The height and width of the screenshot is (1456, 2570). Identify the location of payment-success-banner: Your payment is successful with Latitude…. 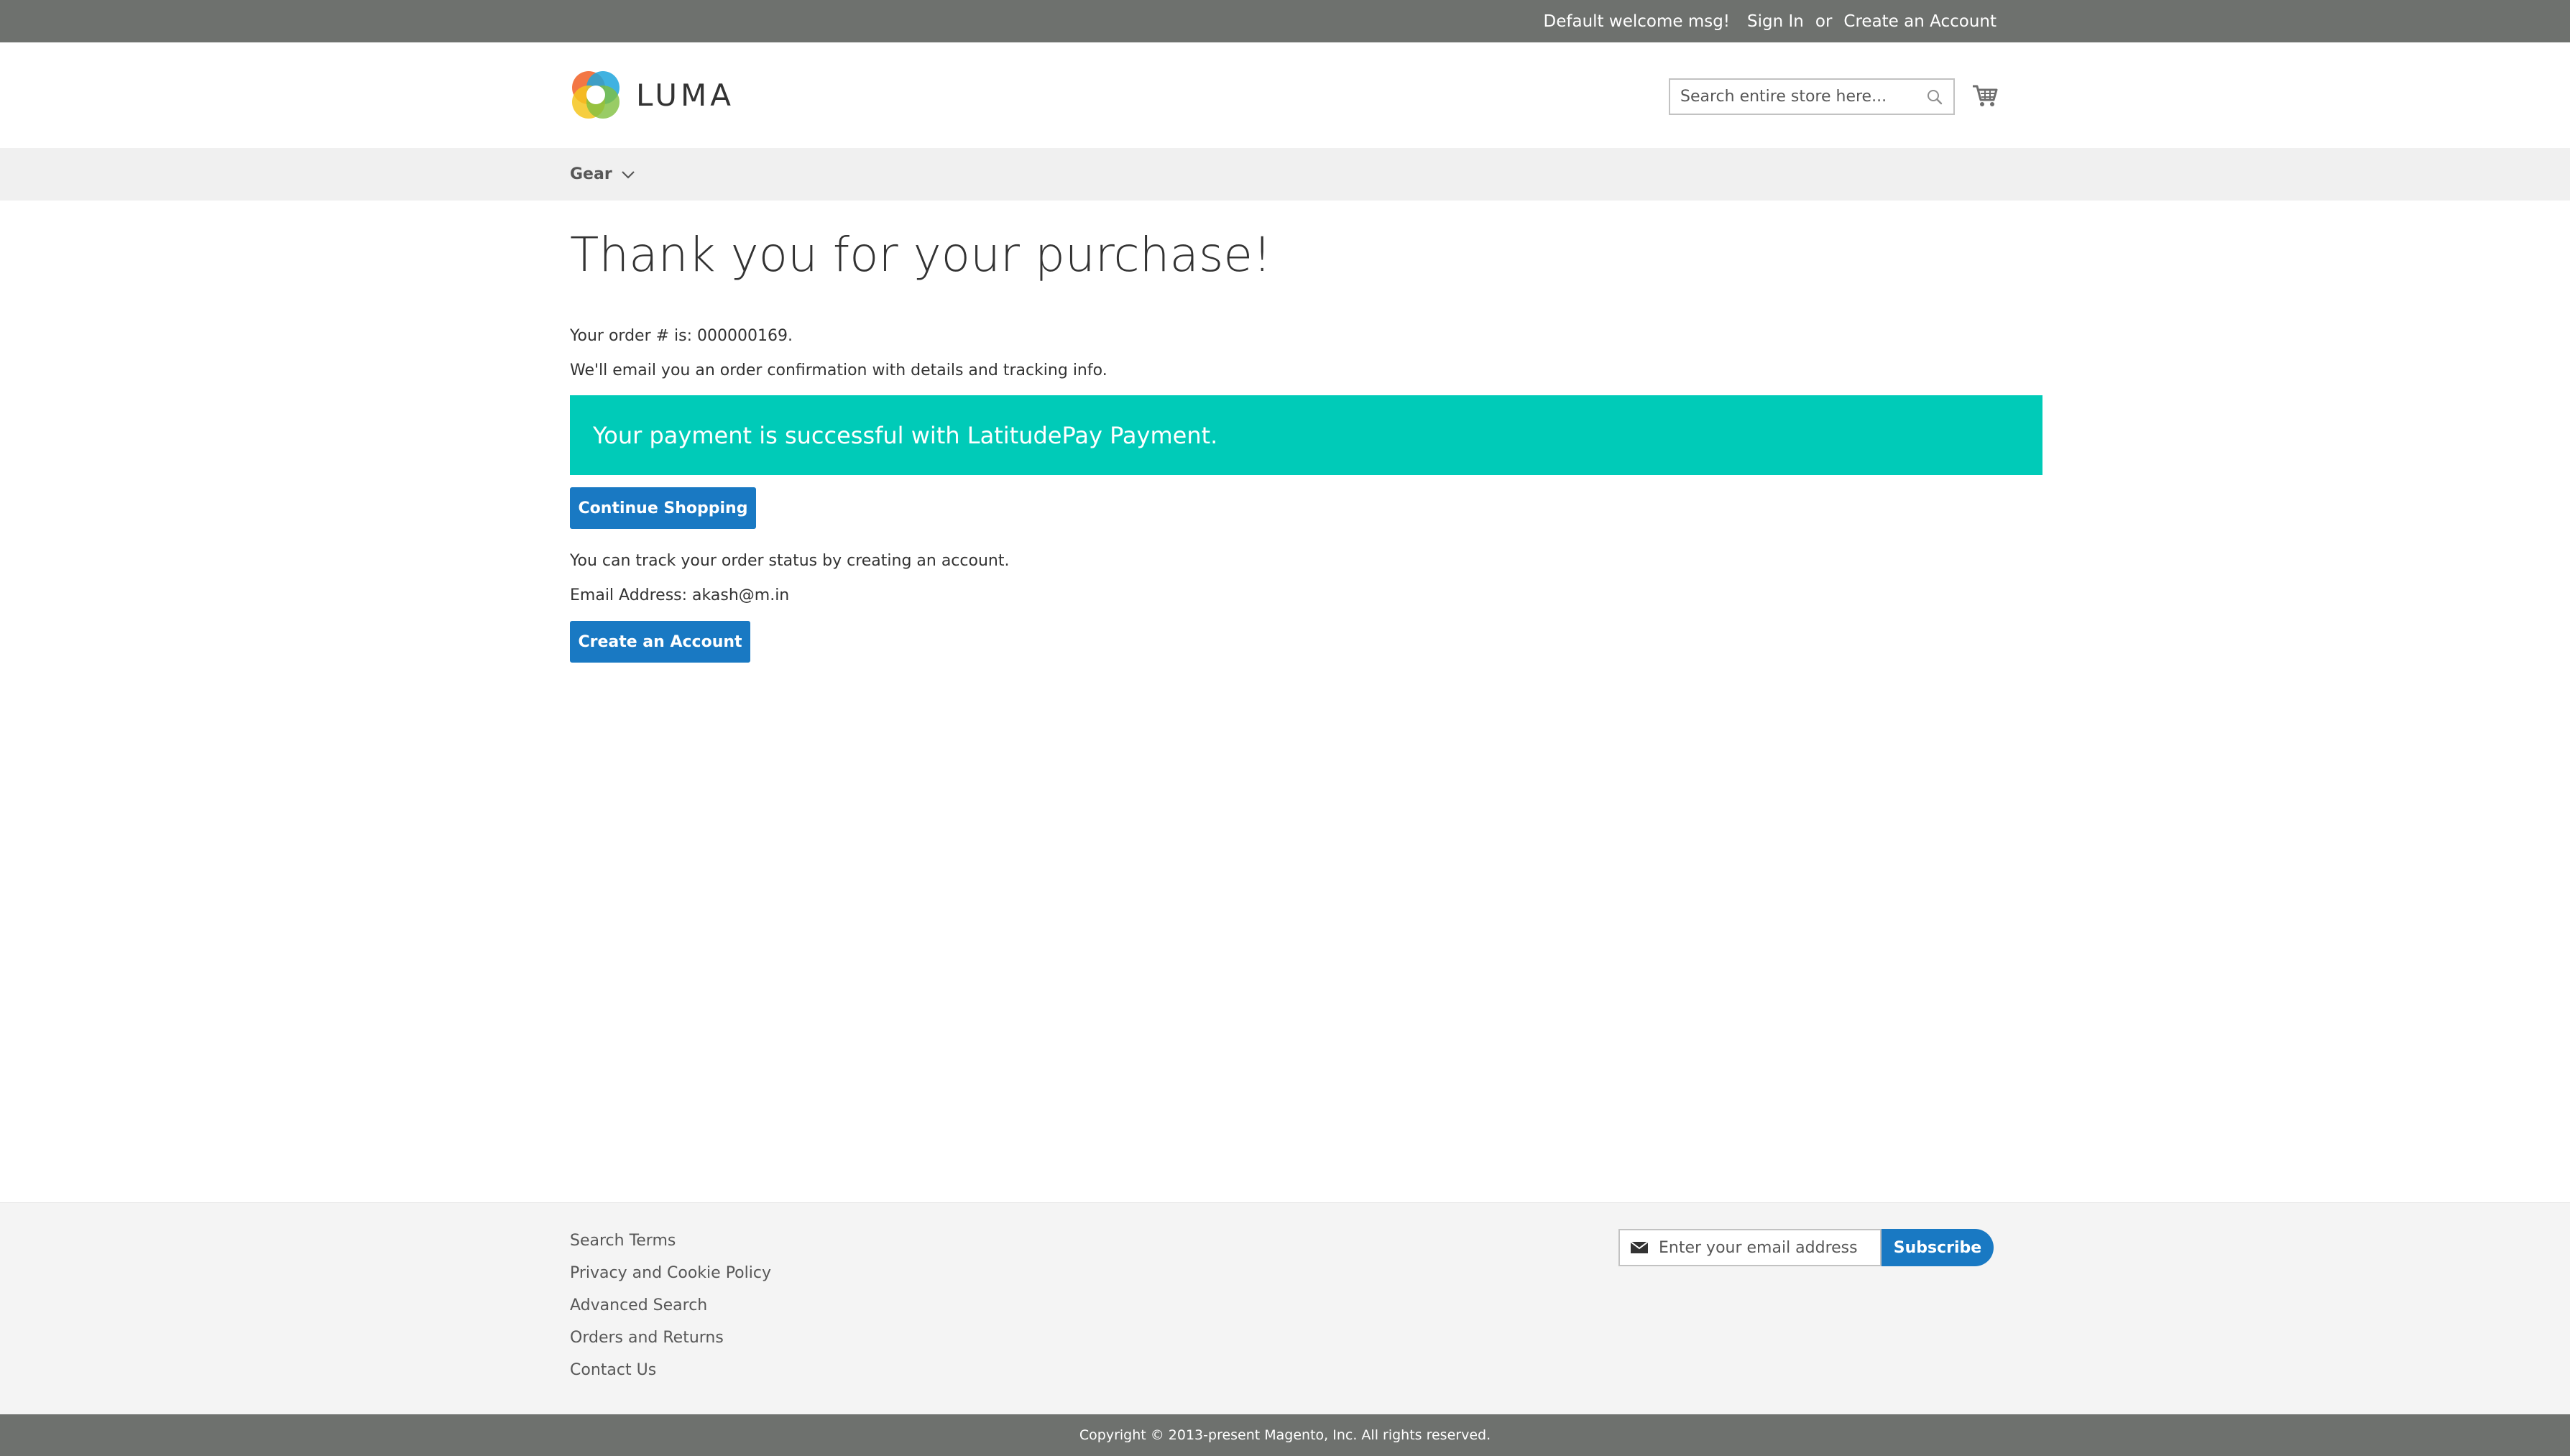
(1306, 435).